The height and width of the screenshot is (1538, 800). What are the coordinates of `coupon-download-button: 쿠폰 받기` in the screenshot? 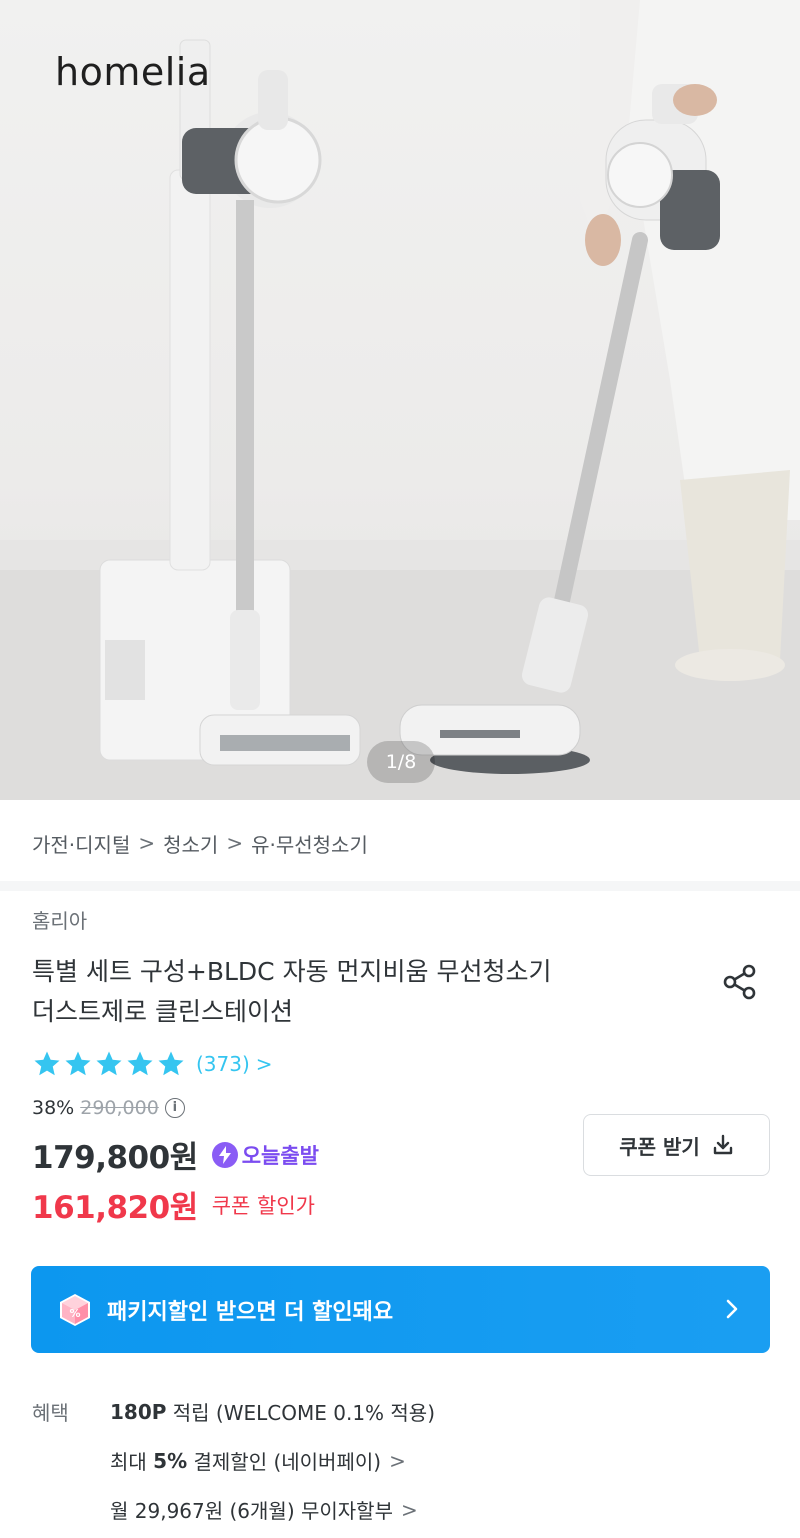 It's located at (676, 1145).